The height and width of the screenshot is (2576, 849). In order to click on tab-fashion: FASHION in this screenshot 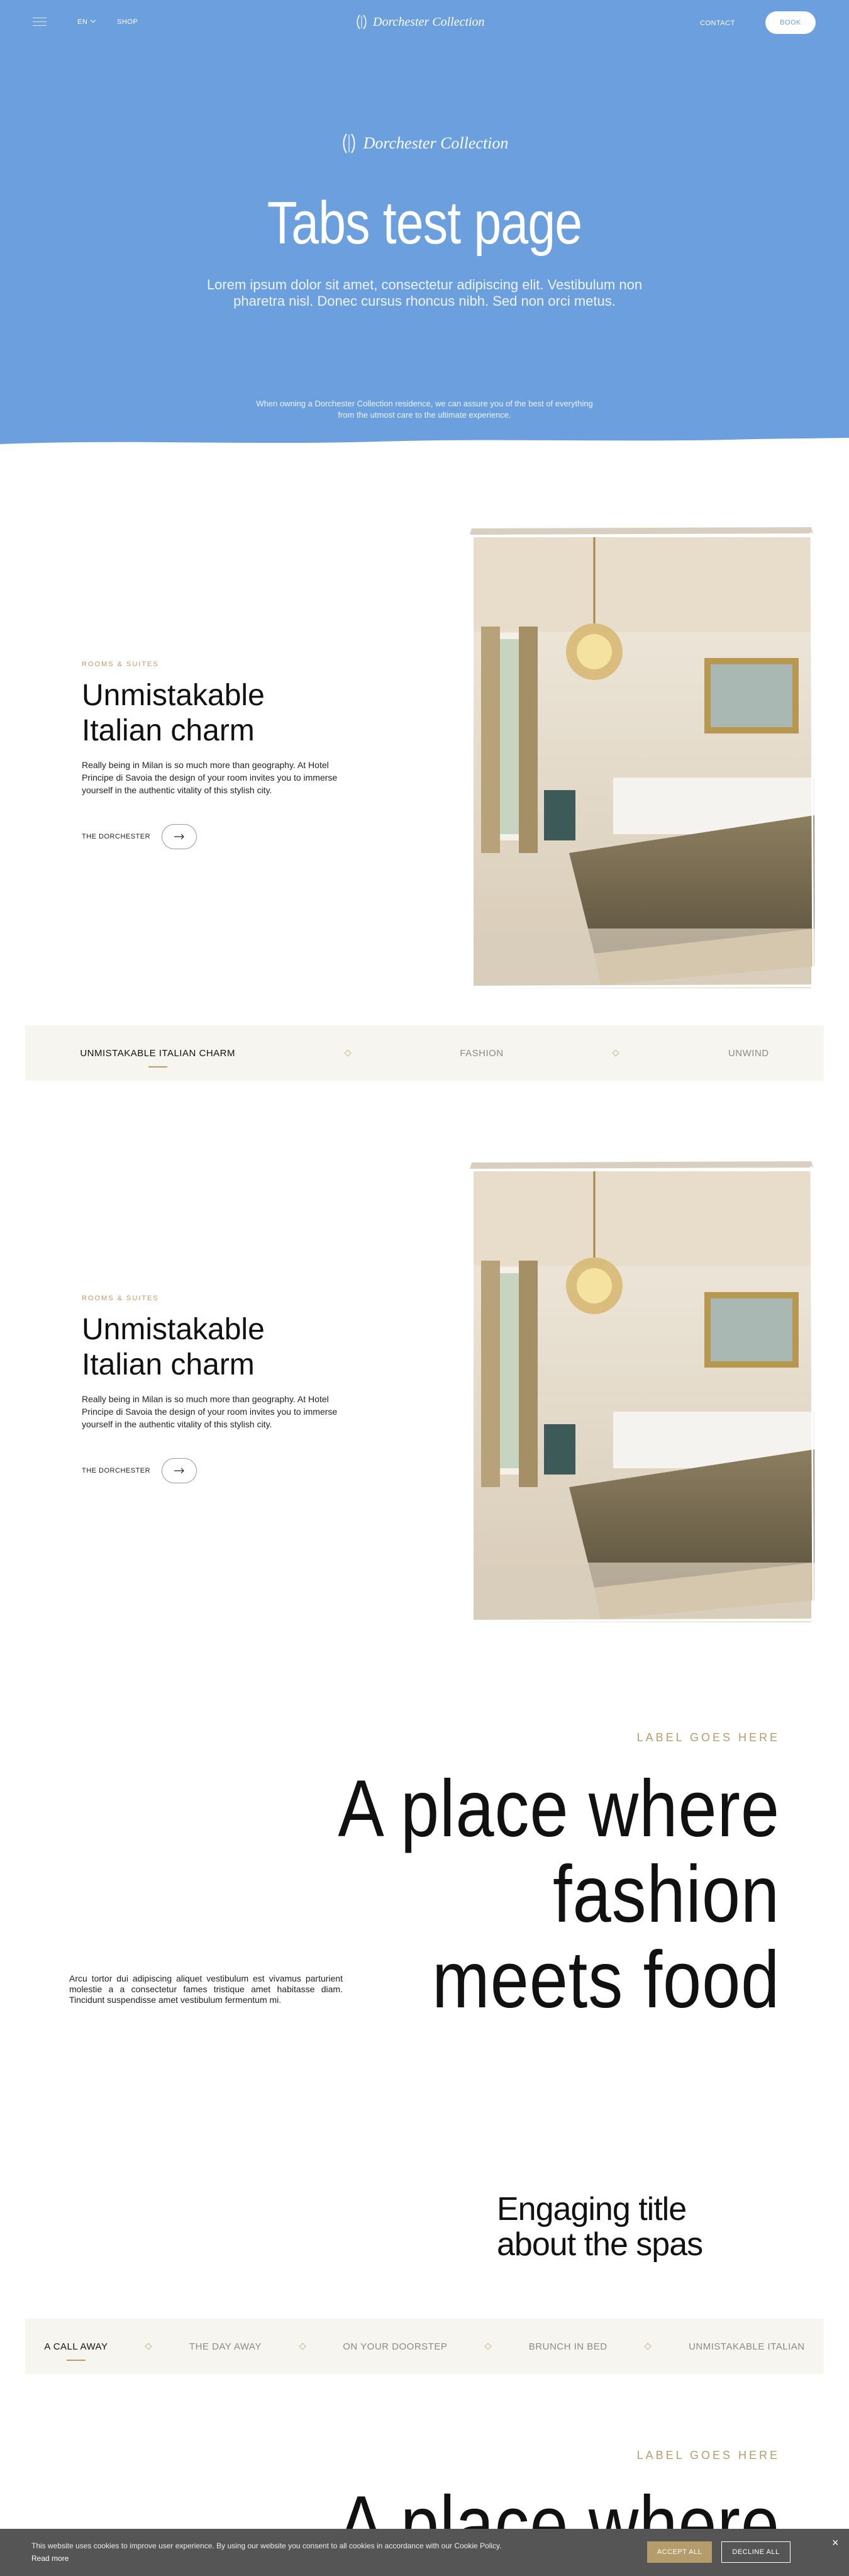, I will do `click(482, 1053)`.